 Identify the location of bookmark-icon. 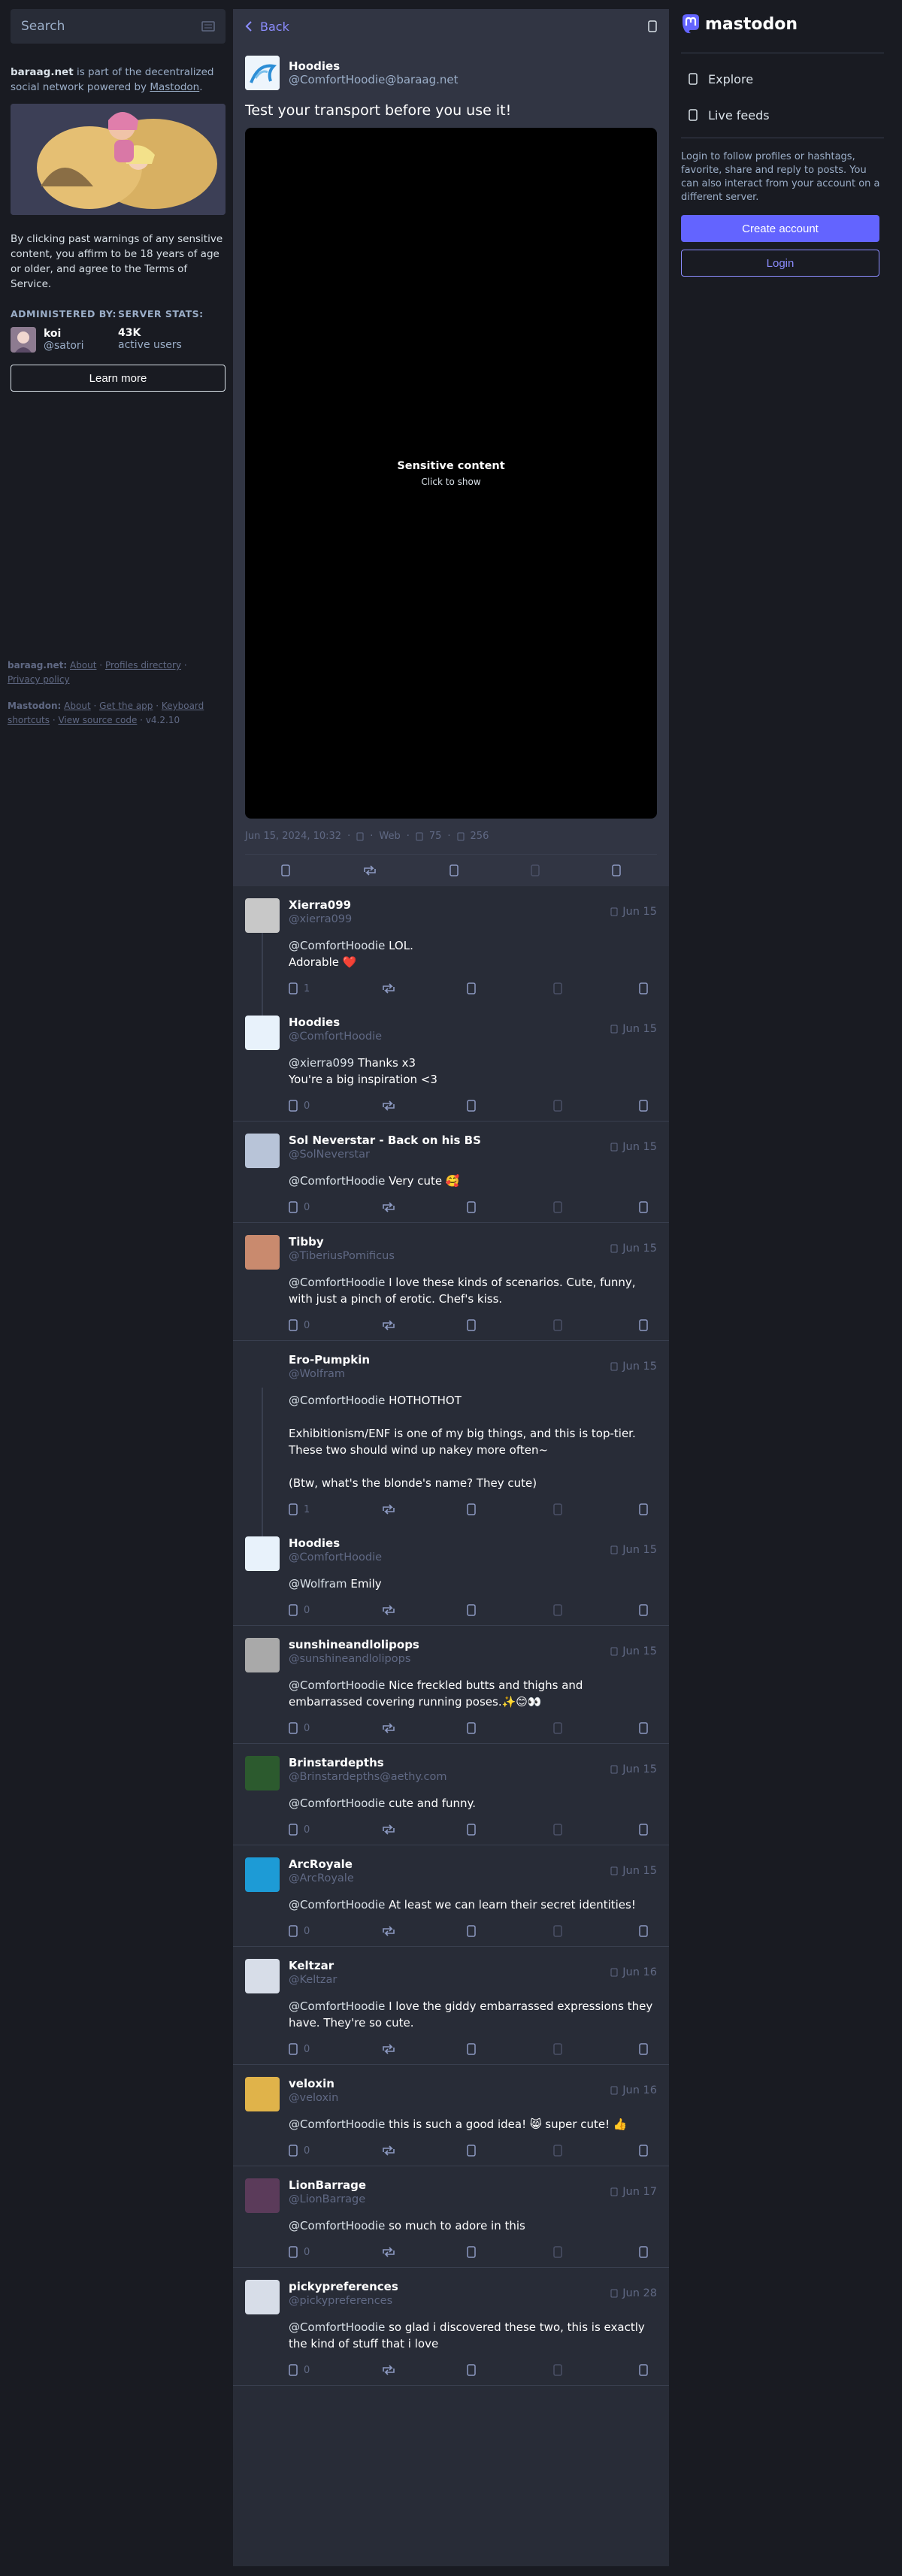
(535, 870).